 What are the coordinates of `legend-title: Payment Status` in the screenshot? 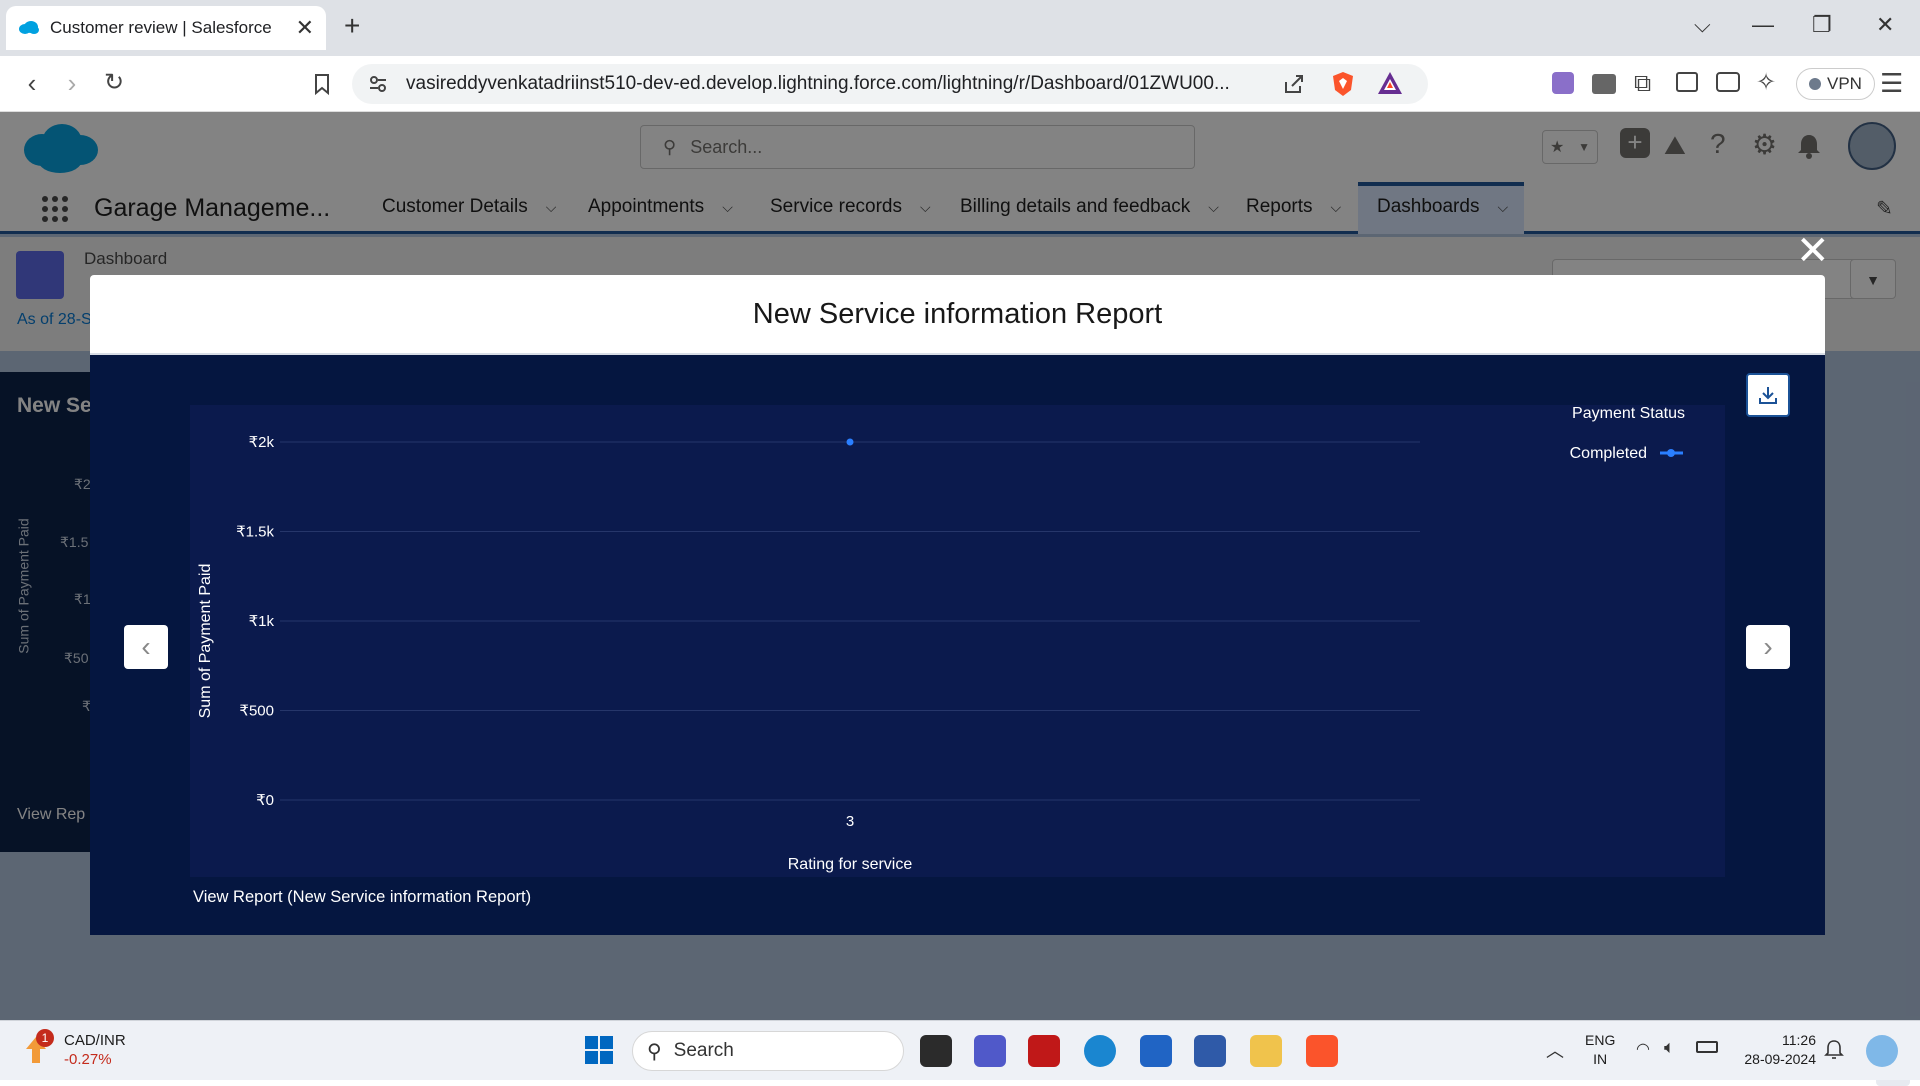 It's located at (1628, 413).